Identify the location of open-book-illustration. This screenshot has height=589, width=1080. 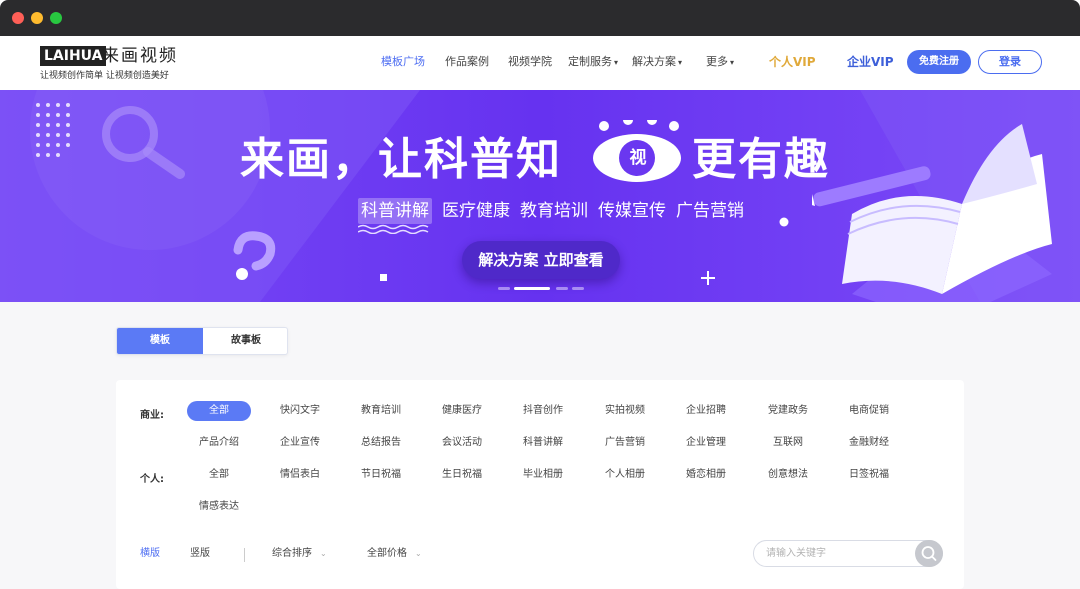
(932, 213).